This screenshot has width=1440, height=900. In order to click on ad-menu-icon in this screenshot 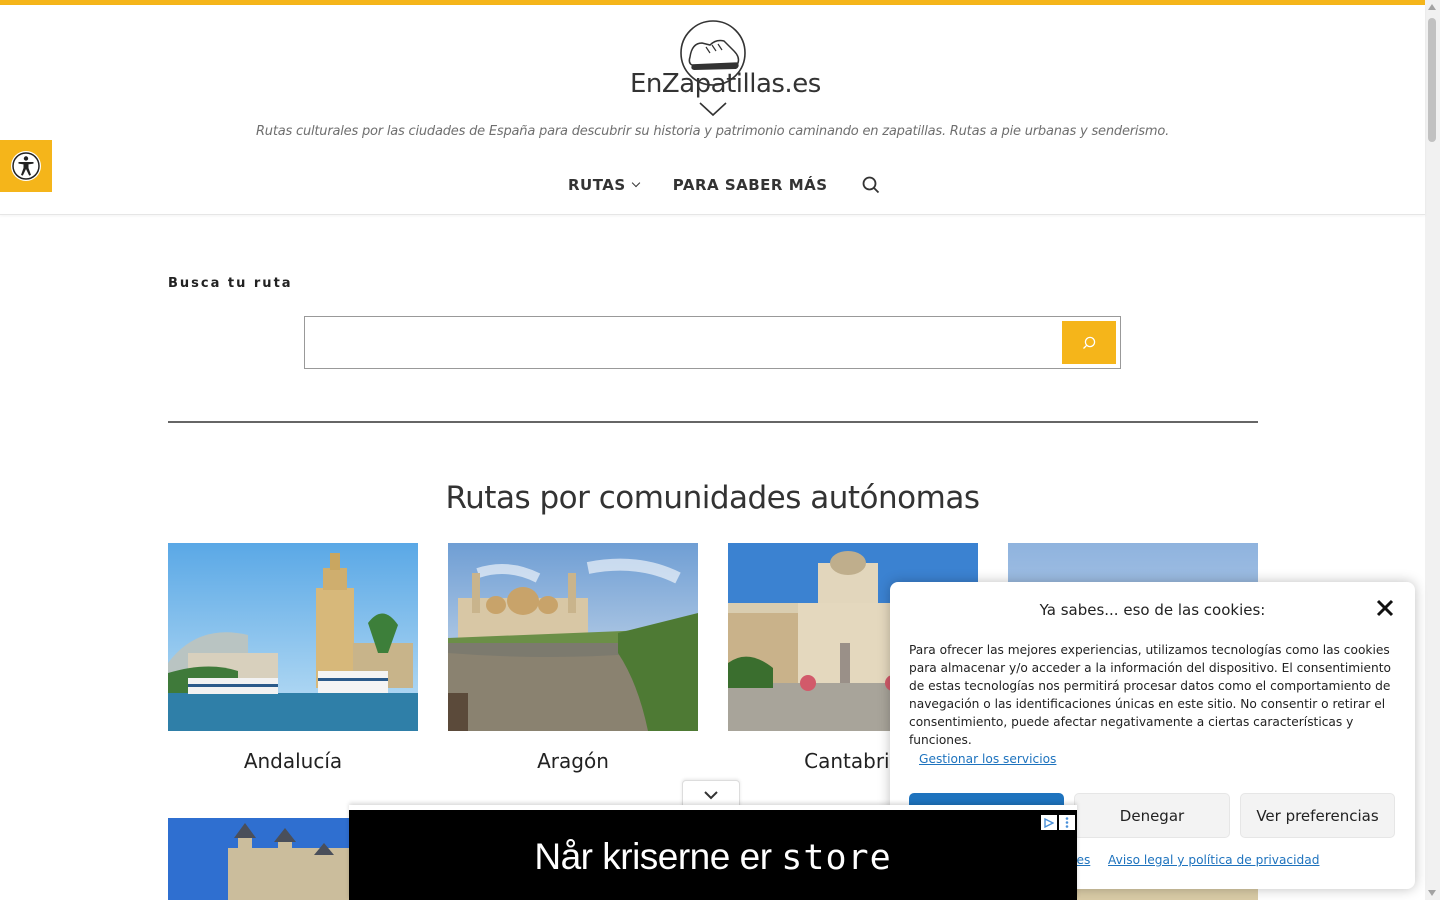, I will do `click(1067, 822)`.